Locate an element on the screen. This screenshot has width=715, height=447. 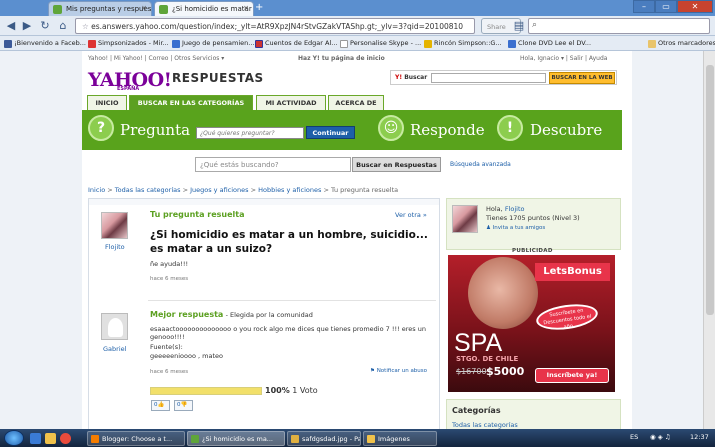
home-icon: ⌂ is located at coordinates (63, 26).